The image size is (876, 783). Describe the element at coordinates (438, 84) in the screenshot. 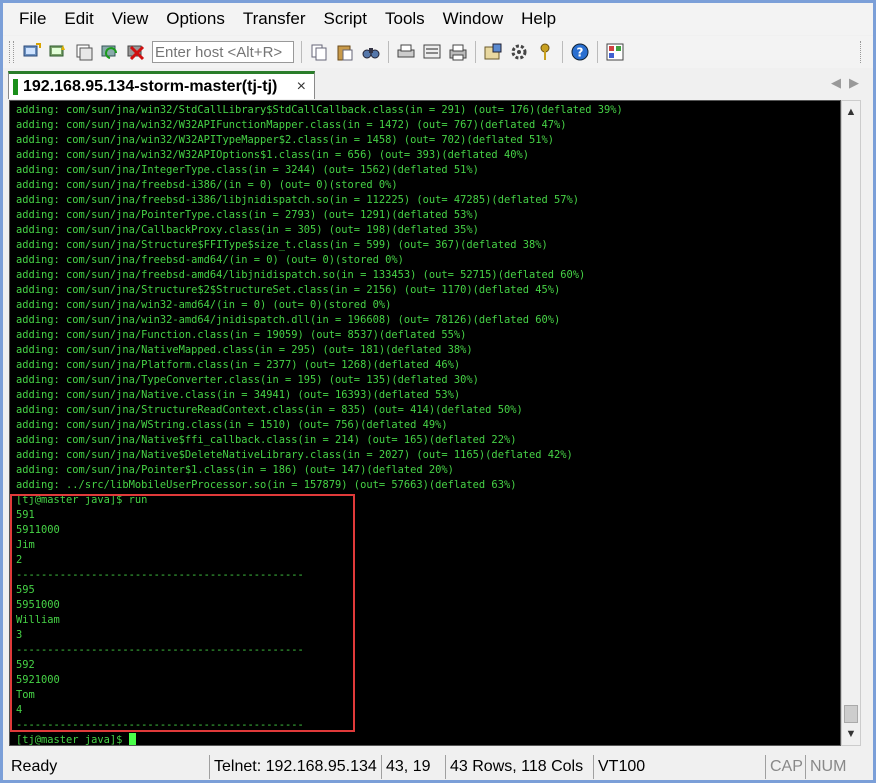

I see `tab-bar: 192.168.95.134-storm-master(tj-tj) × ◀▶` at that location.